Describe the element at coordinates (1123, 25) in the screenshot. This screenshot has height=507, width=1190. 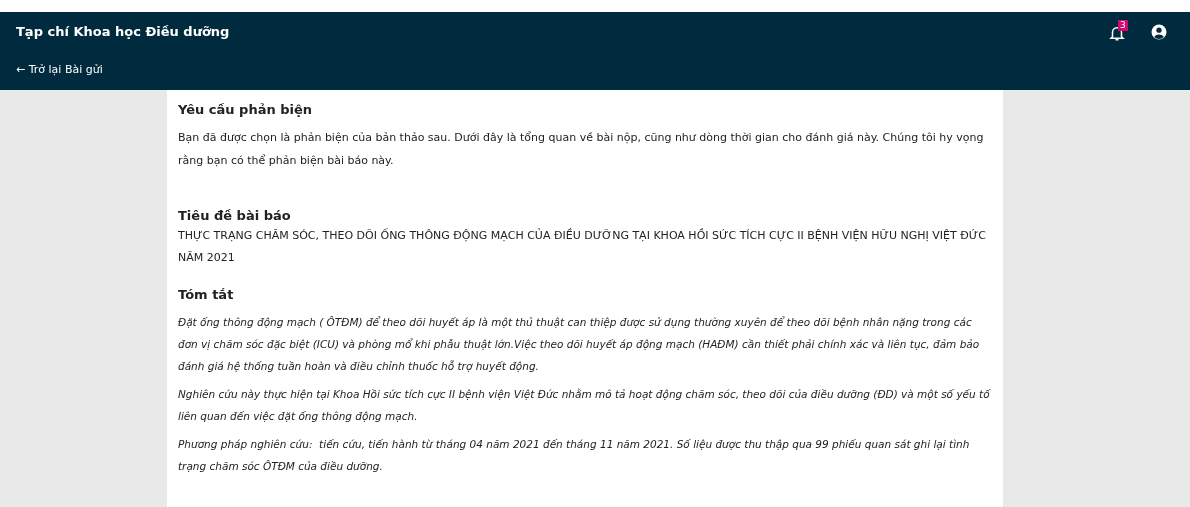
I see `notification-badge: 3` at that location.